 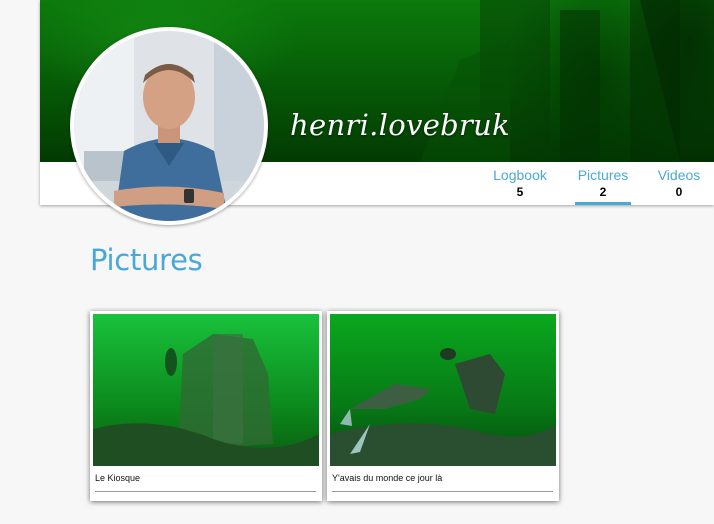 What do you see at coordinates (118, 478) in the screenshot?
I see `picture-caption: Le Kiosque` at bounding box center [118, 478].